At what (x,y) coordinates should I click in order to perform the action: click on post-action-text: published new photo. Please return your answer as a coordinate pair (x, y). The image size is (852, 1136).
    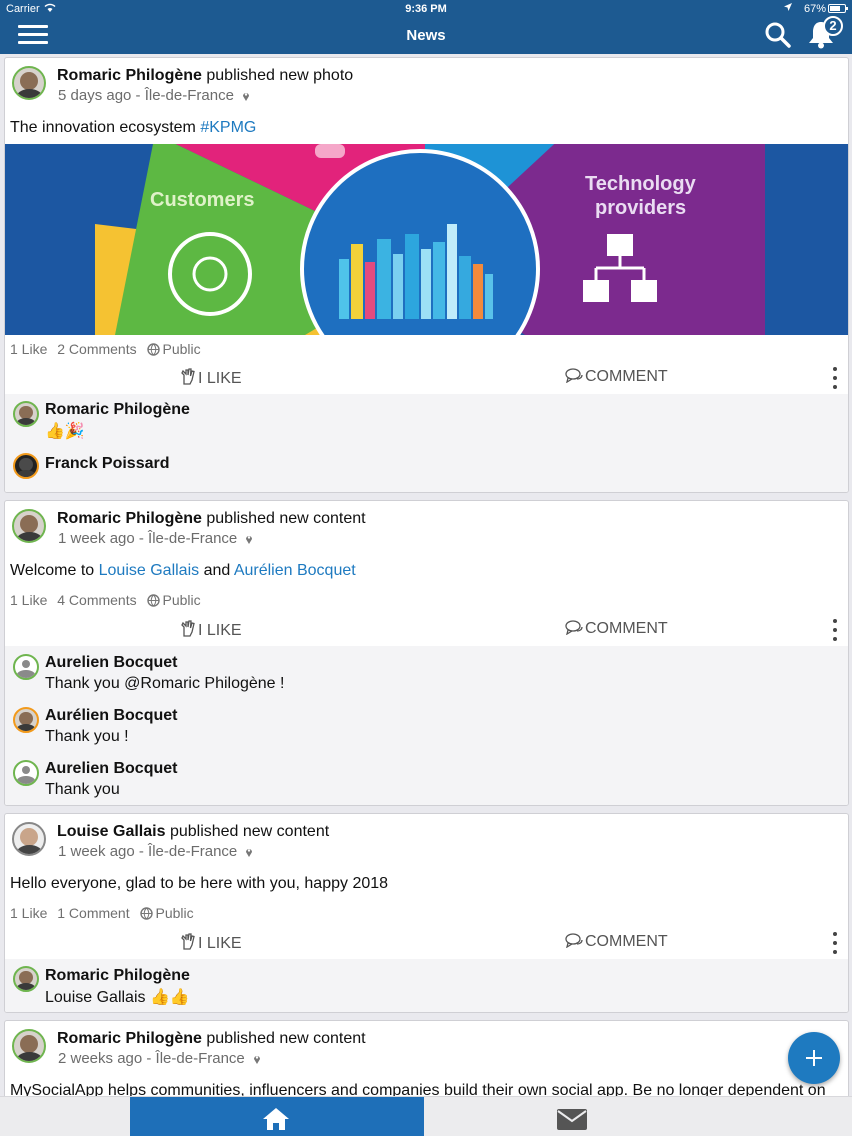
    Looking at the image, I should click on (280, 75).